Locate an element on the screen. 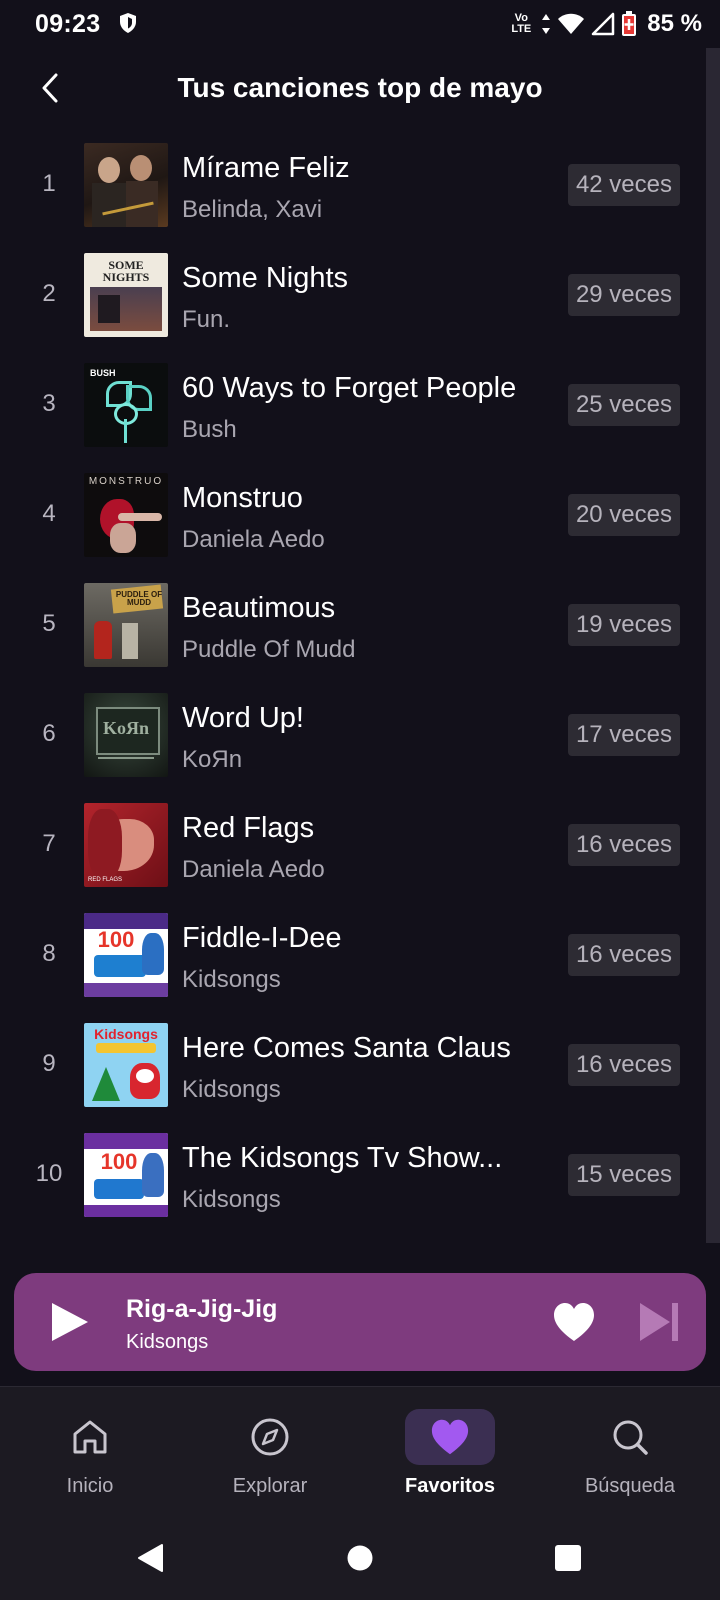 This screenshot has width=720, height=1600. song-rank: 8 is located at coordinates (49, 953).